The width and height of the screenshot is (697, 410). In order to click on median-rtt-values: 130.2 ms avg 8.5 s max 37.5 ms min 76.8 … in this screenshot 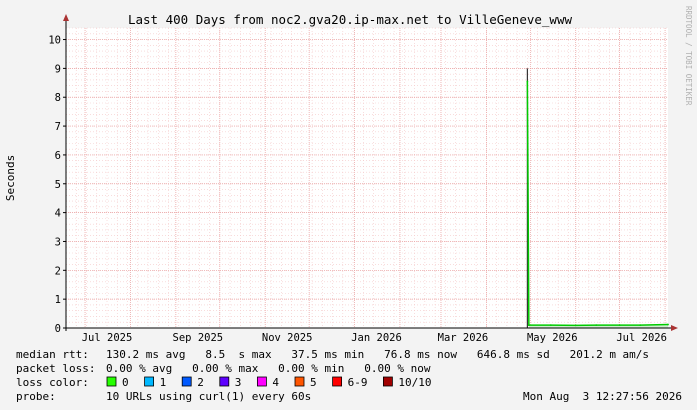, I will do `click(377, 354)`.